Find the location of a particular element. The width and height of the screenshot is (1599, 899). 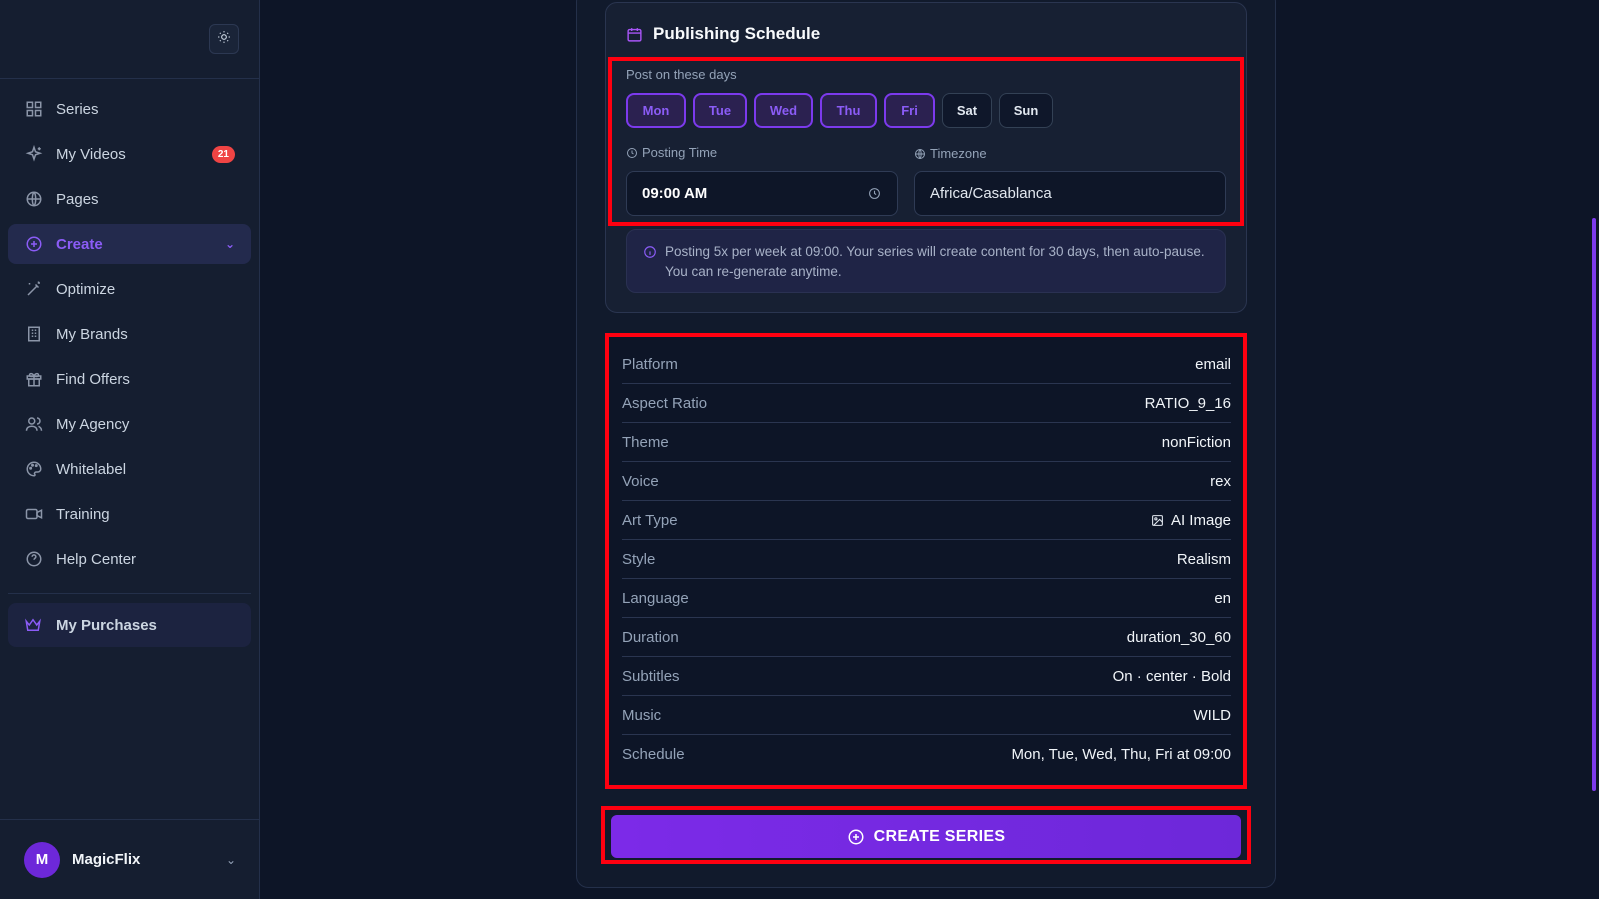

summary-row-aspect-ratio: Aspect Ratio RATIO_9_16 is located at coordinates (926, 403).